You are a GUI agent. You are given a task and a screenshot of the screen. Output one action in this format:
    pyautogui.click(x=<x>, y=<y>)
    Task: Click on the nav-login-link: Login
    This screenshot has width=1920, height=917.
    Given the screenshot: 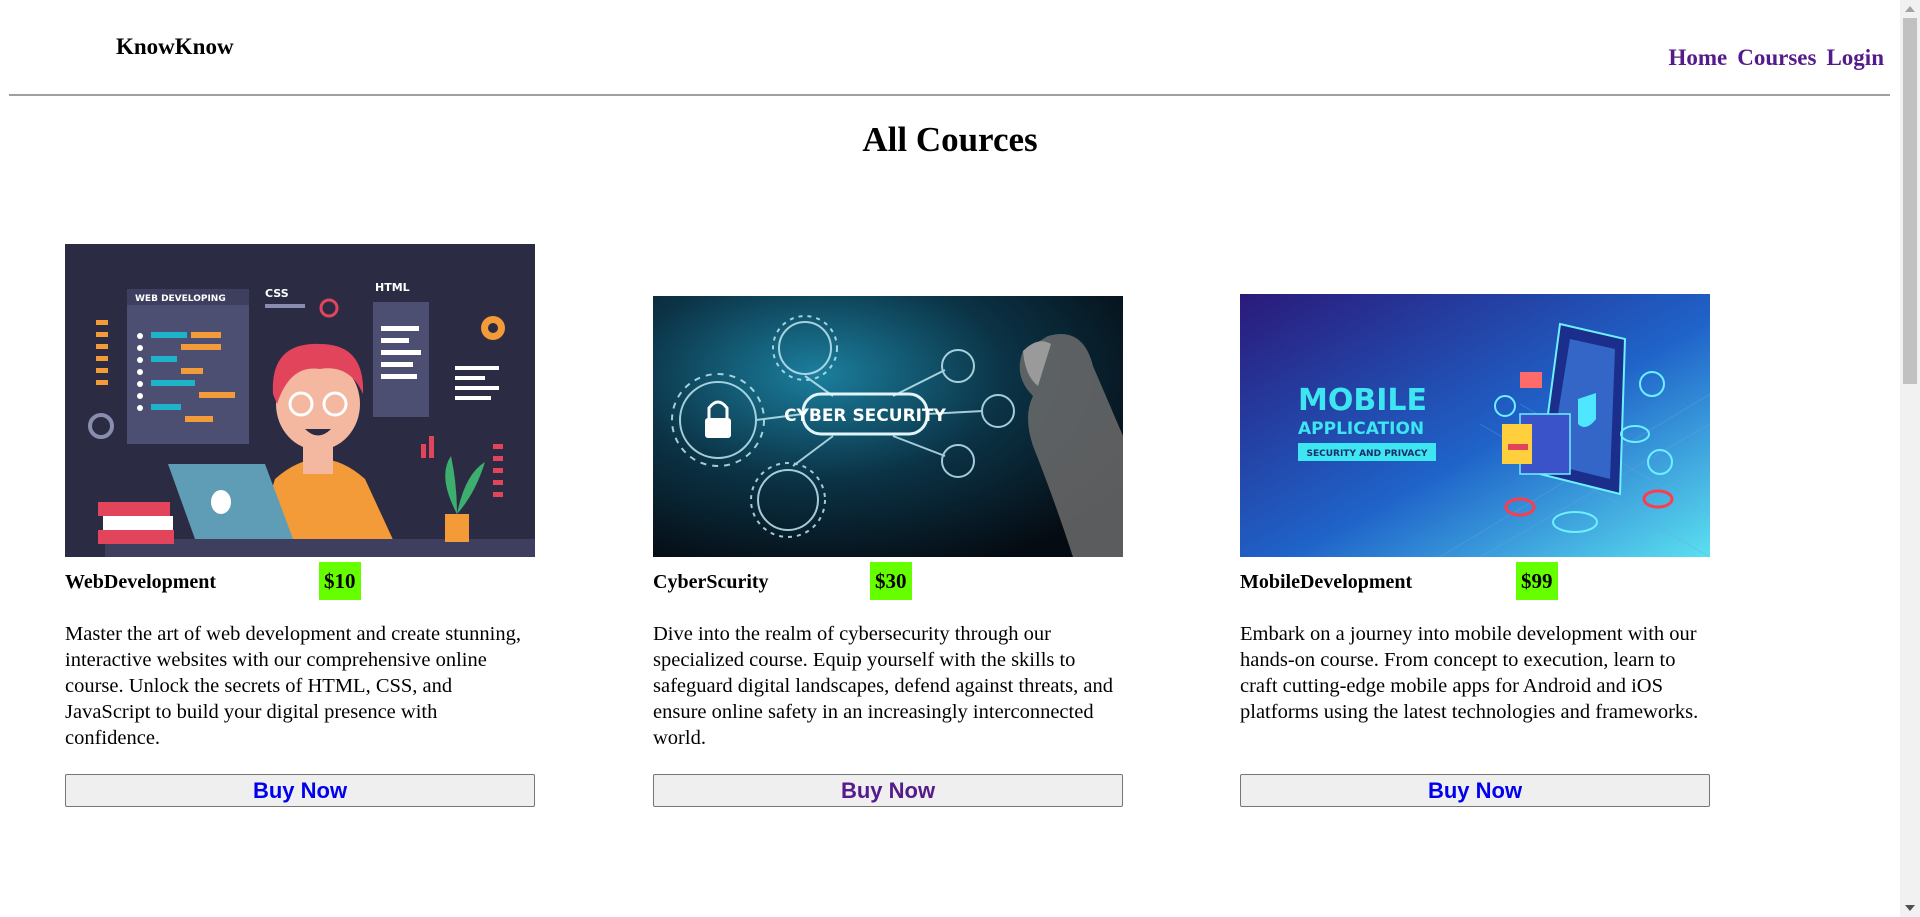 What is the action you would take?
    pyautogui.click(x=1855, y=58)
    